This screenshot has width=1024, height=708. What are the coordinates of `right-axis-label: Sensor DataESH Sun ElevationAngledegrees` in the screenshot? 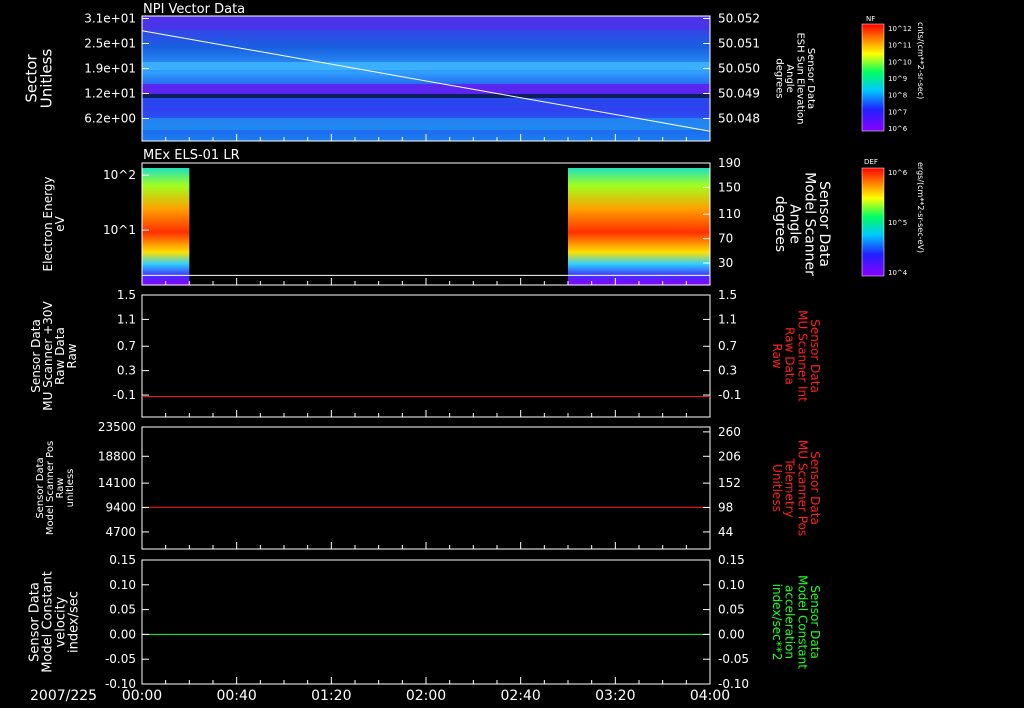 It's located at (794, 78).